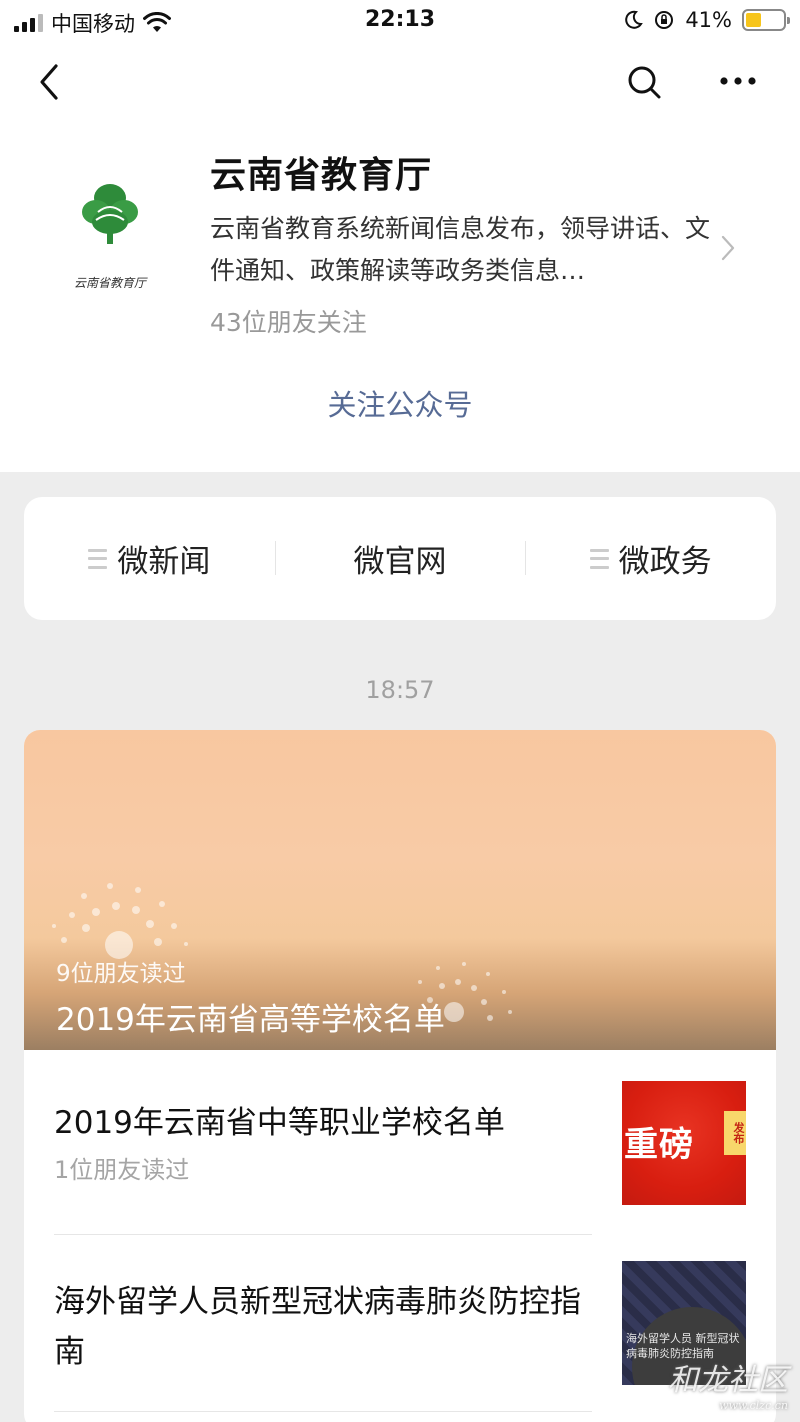 Image resolution: width=800 pixels, height=1422 pixels. I want to click on friends-following: 43位朋友关注, so click(288, 322).